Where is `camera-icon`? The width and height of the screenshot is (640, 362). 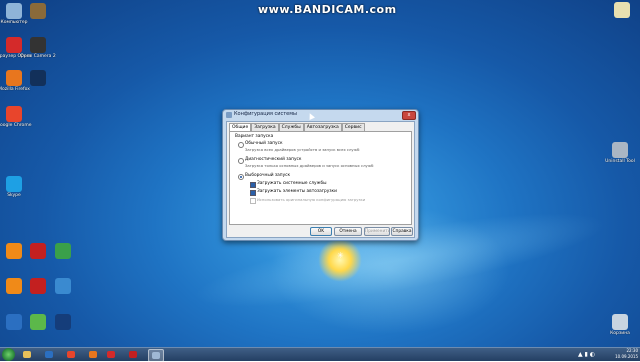 camera-icon is located at coordinates (38, 45).